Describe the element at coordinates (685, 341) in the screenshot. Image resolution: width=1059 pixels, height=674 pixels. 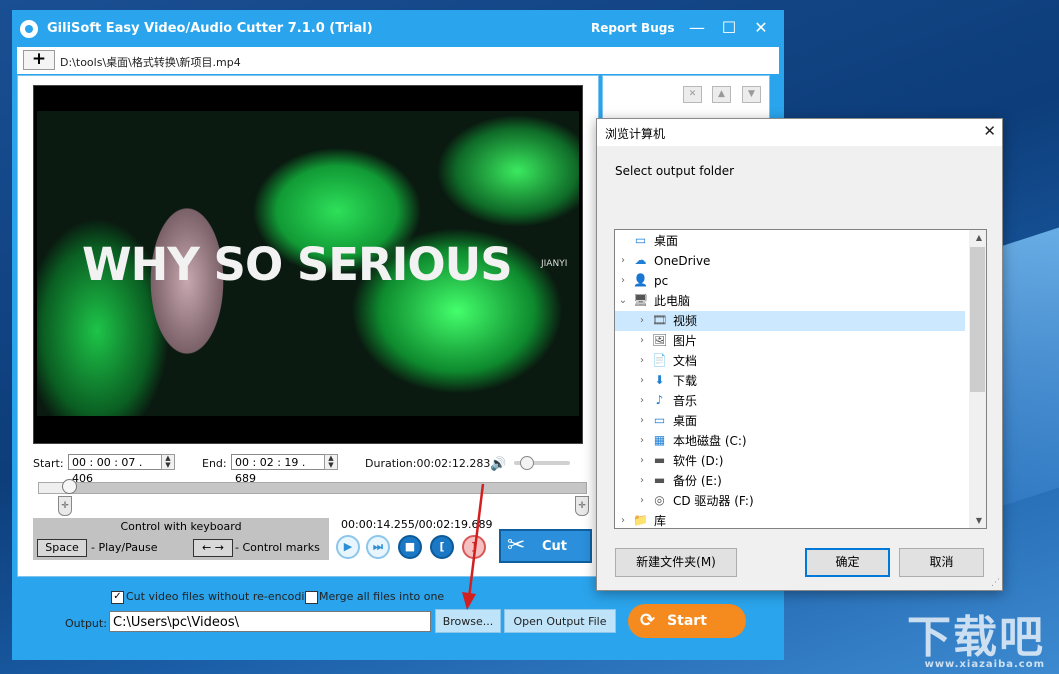
I see `tree-item-label: 图片` at that location.